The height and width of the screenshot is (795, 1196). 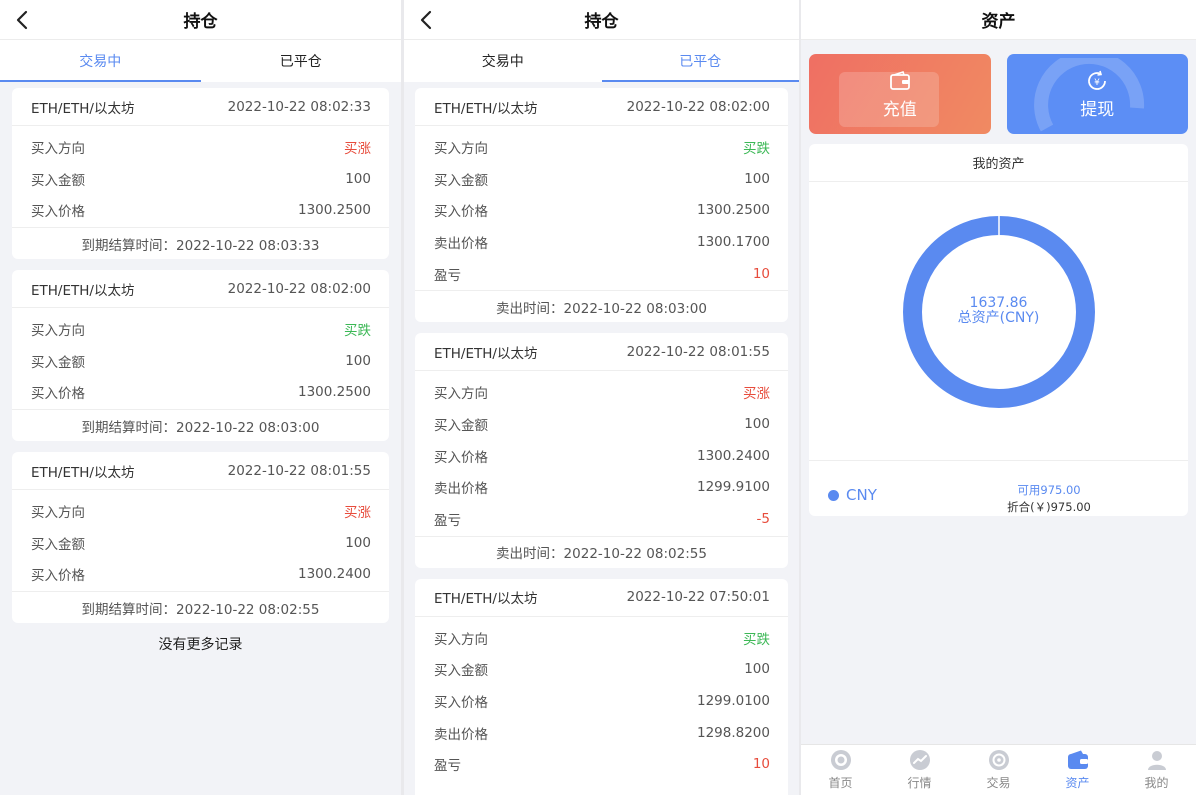 I want to click on card-header: ETH/ETH/以太坊 2022-10-22 08:01:55, so click(x=601, y=352).